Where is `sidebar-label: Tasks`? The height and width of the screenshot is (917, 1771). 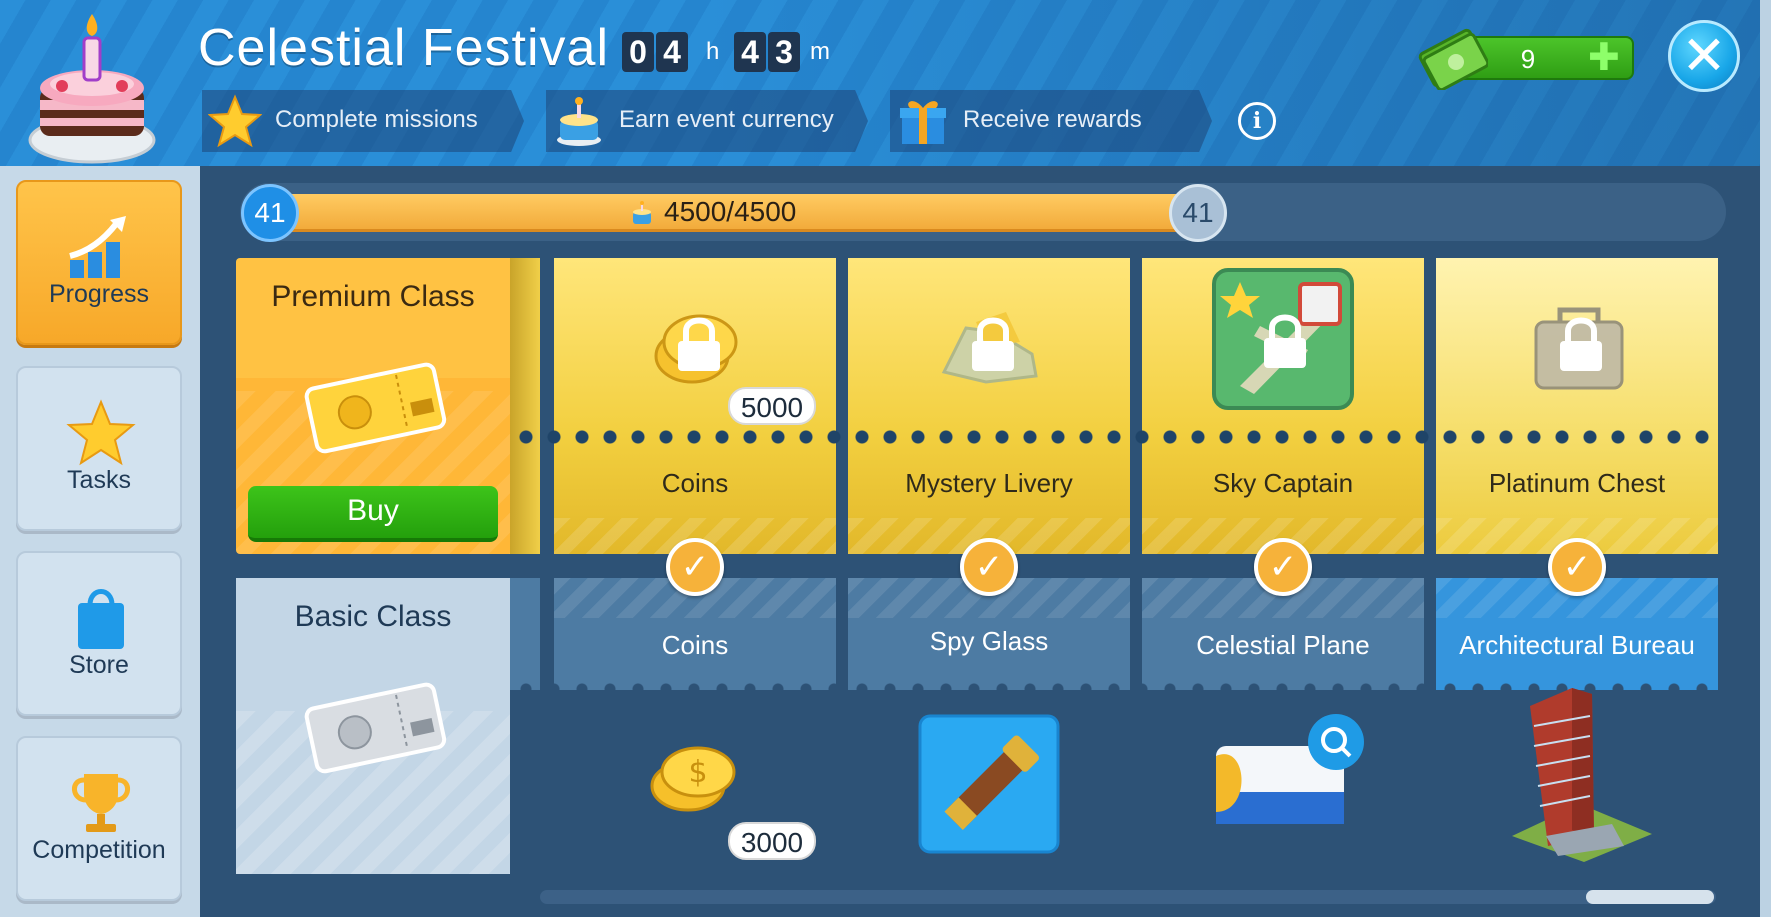 sidebar-label: Tasks is located at coordinates (99, 480).